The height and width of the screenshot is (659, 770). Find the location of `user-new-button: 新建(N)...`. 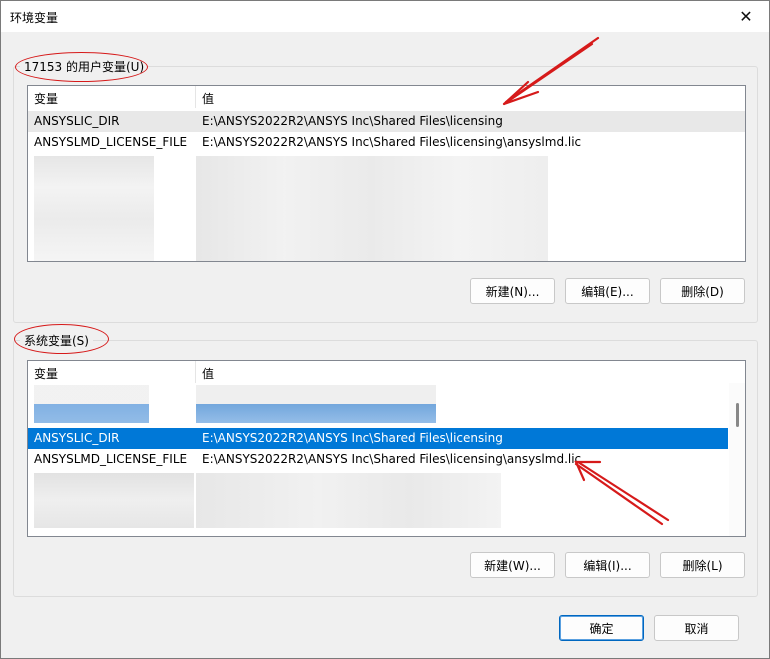

user-new-button: 新建(N)... is located at coordinates (512, 291).